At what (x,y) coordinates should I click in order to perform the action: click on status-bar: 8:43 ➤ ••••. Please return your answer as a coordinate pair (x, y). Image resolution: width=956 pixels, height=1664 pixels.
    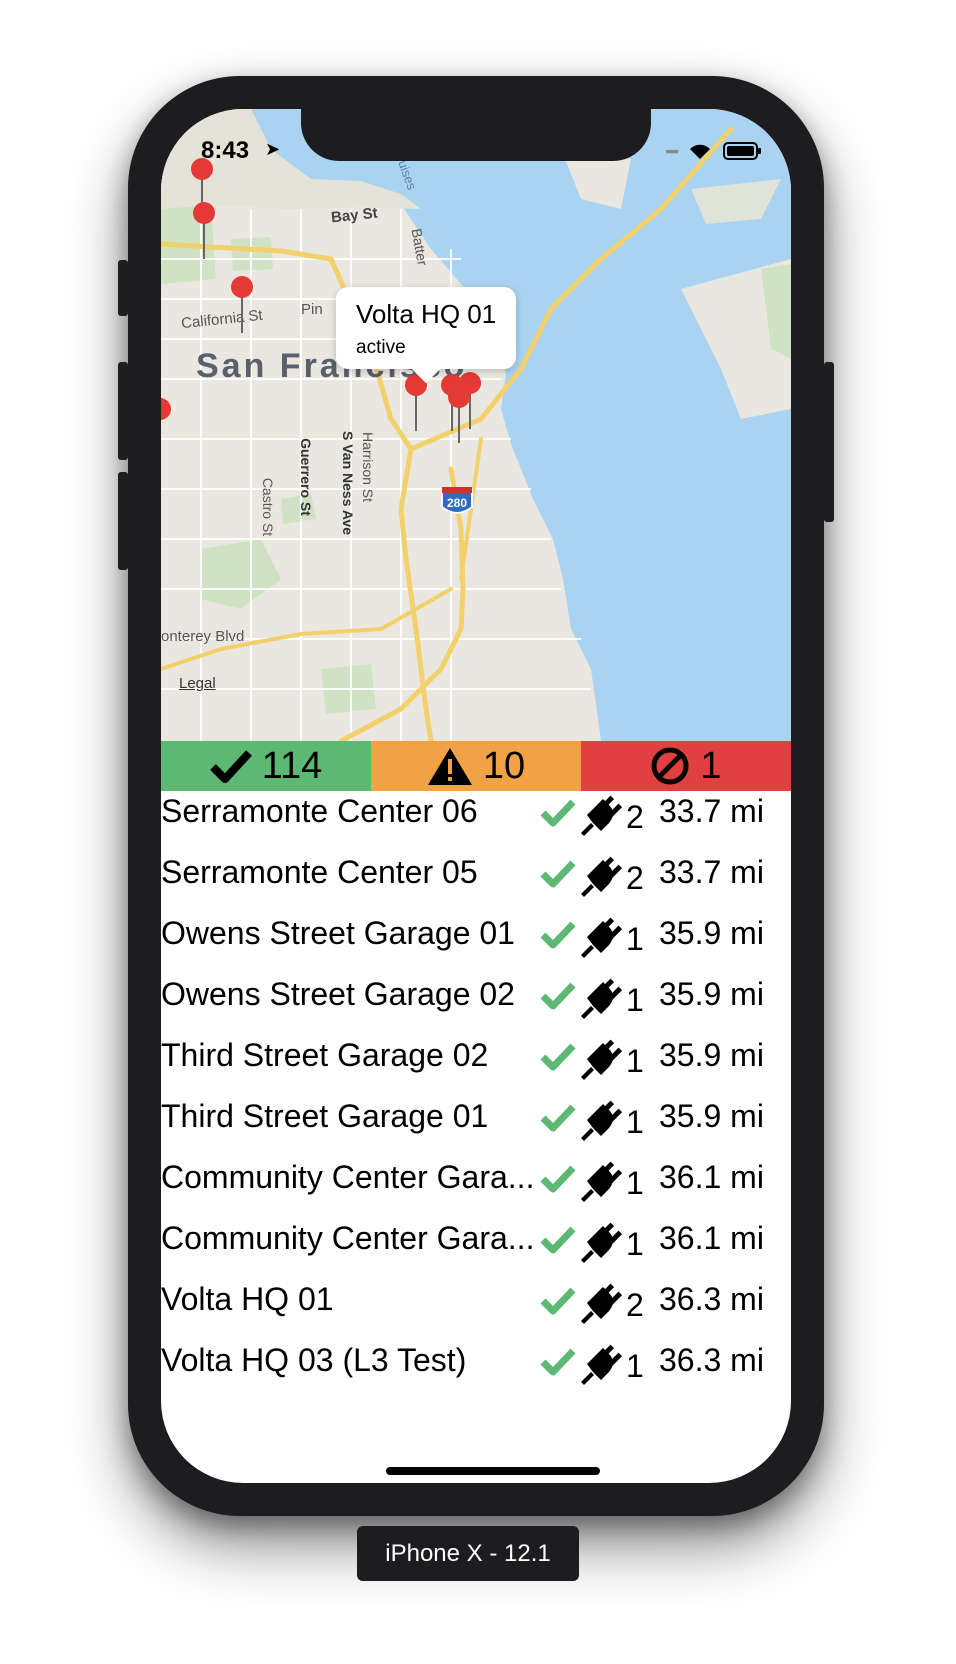
    Looking at the image, I should click on (476, 149).